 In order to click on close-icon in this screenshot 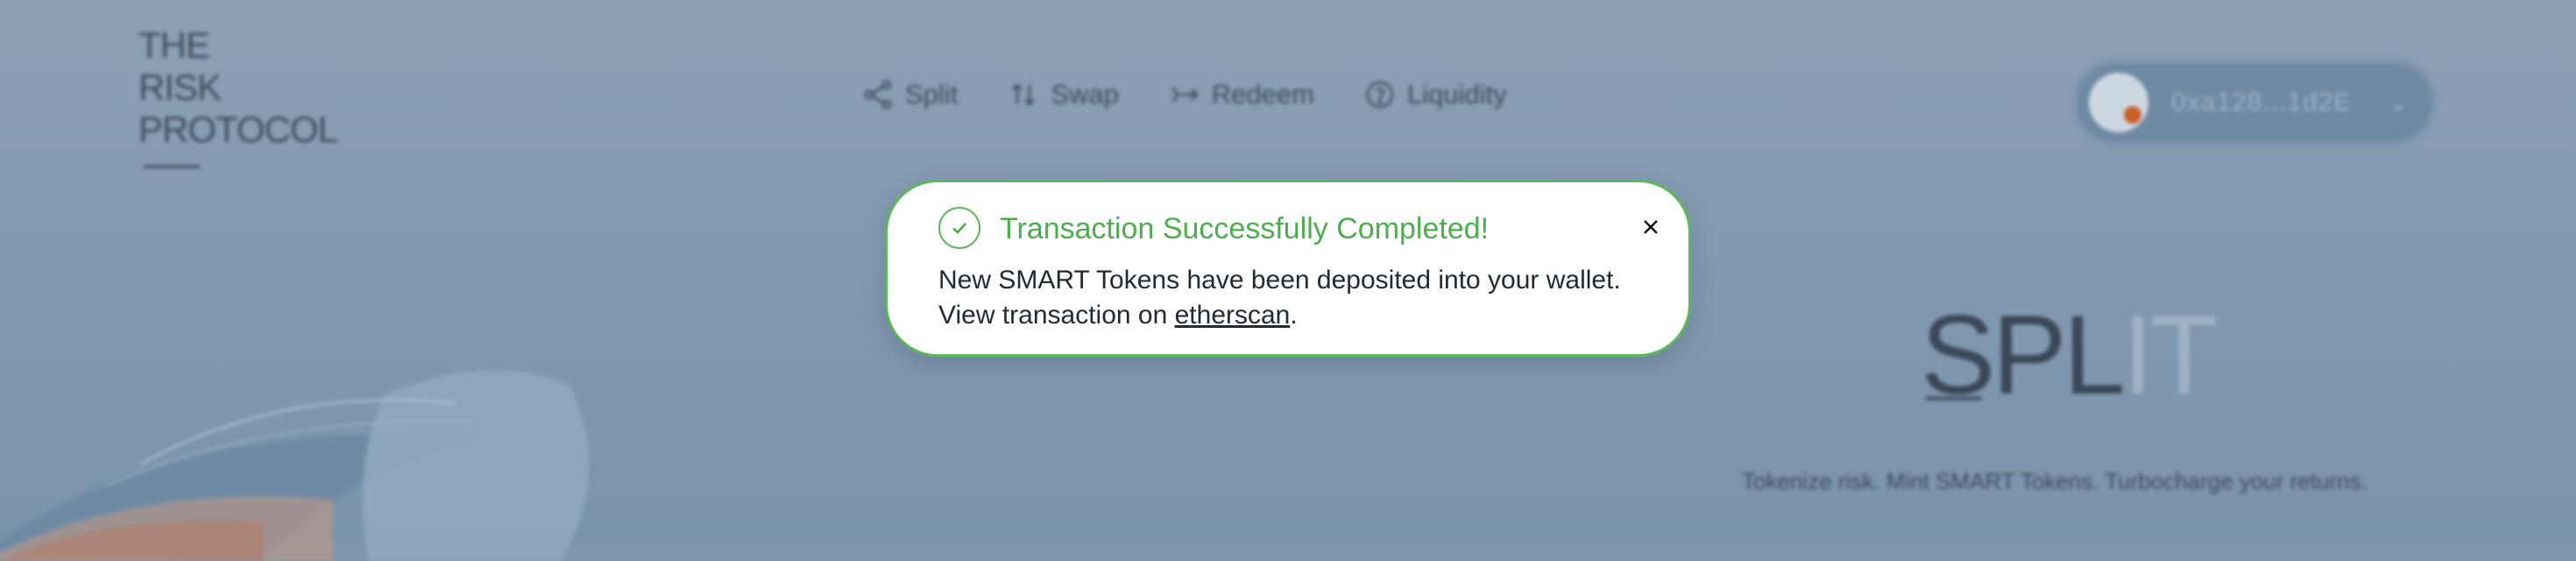, I will do `click(1651, 227)`.